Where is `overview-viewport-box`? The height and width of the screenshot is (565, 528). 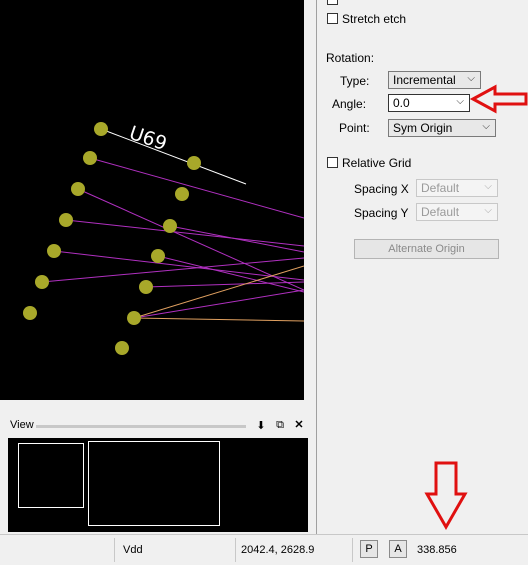
overview-viewport-box is located at coordinates (51, 475).